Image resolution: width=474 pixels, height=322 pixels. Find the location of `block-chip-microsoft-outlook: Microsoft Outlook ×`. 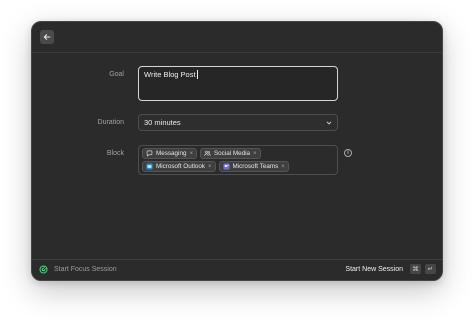

block-chip-microsoft-outlook: Microsoft Outlook × is located at coordinates (179, 166).